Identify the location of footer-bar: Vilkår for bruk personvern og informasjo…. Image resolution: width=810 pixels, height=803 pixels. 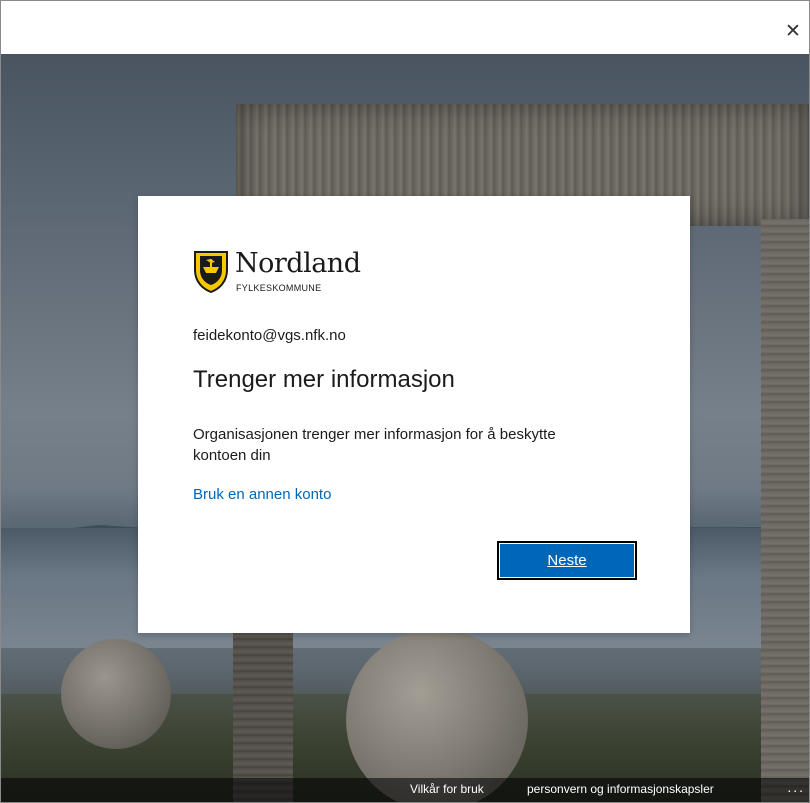
(405, 790).